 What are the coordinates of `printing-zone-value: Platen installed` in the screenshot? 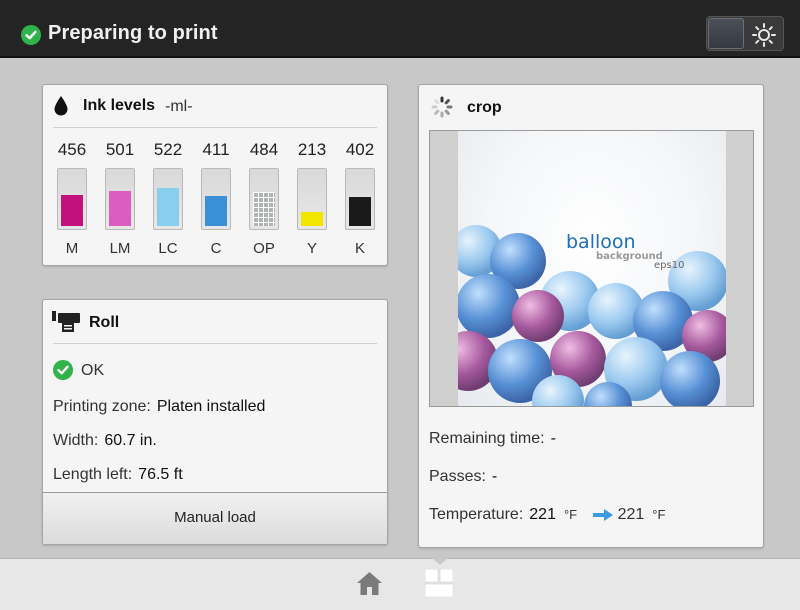 It's located at (211, 406).